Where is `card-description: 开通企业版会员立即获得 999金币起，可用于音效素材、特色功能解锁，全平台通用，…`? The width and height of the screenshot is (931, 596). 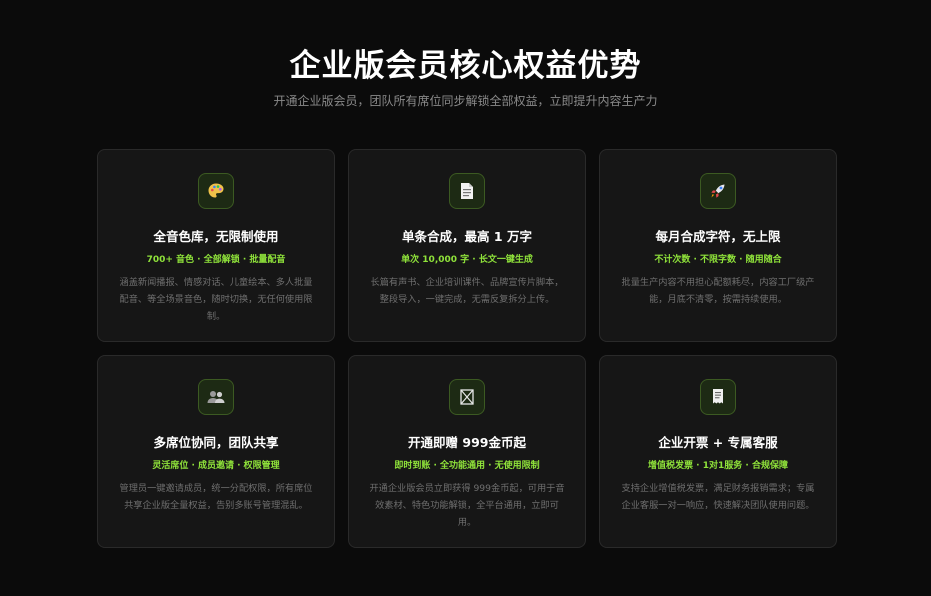
card-description: 开通企业版会员立即获得 999金币起，可用于音效素材、特色功能解锁，全平台通用，… is located at coordinates (467, 505).